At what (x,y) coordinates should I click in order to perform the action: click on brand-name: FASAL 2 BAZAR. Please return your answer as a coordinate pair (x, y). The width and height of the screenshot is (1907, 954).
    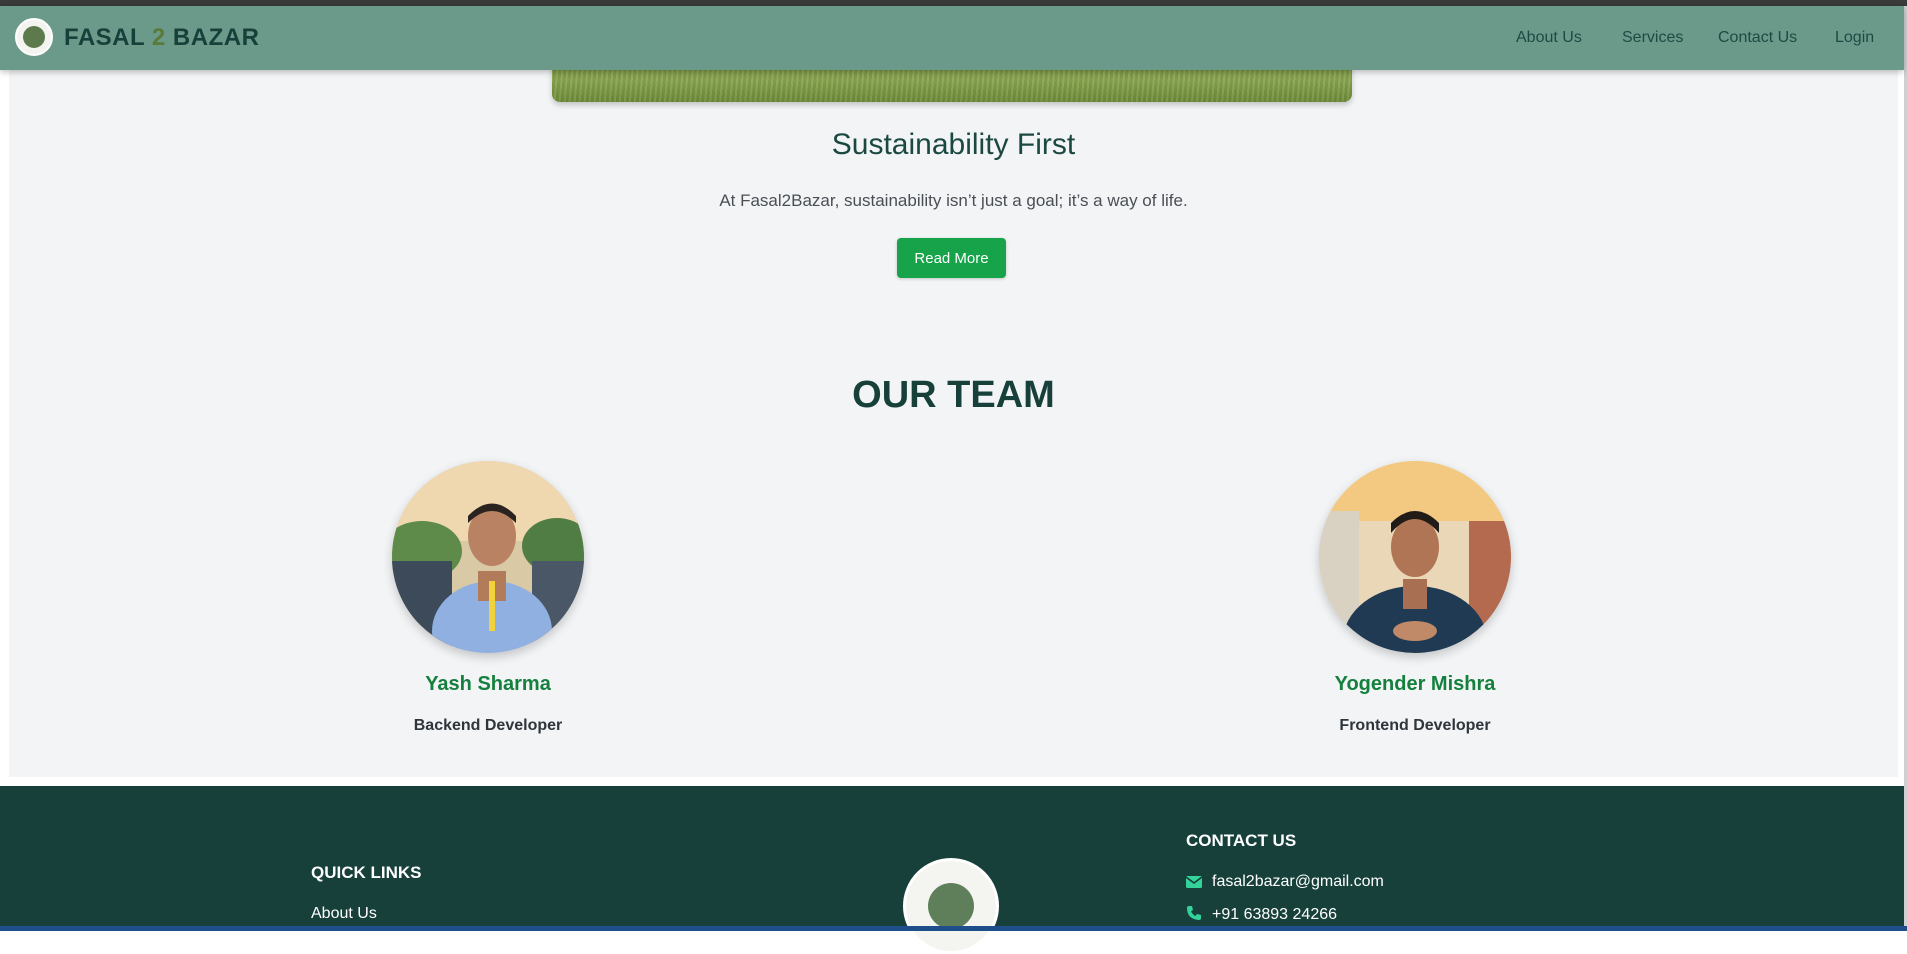
    Looking at the image, I should click on (161, 38).